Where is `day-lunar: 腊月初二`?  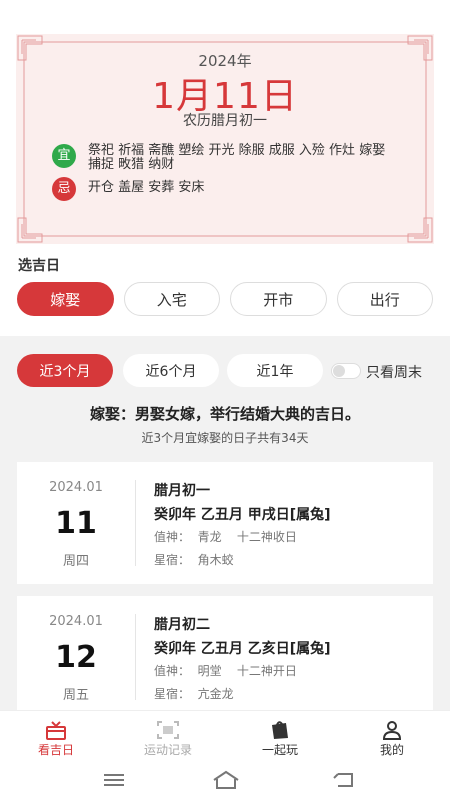 day-lunar: 腊月初二 is located at coordinates (182, 625).